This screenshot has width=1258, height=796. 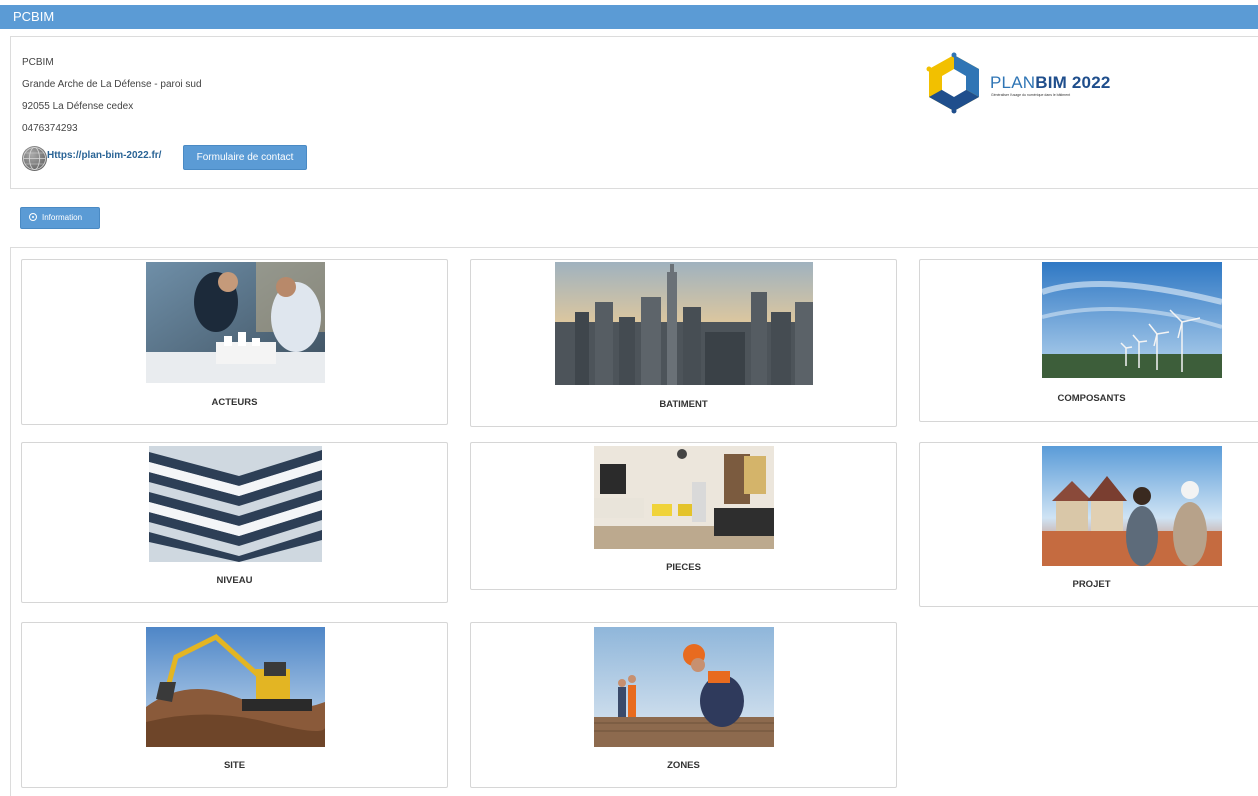 I want to click on logo-wordmark: PLANBIM 2022, so click(x=1050, y=83).